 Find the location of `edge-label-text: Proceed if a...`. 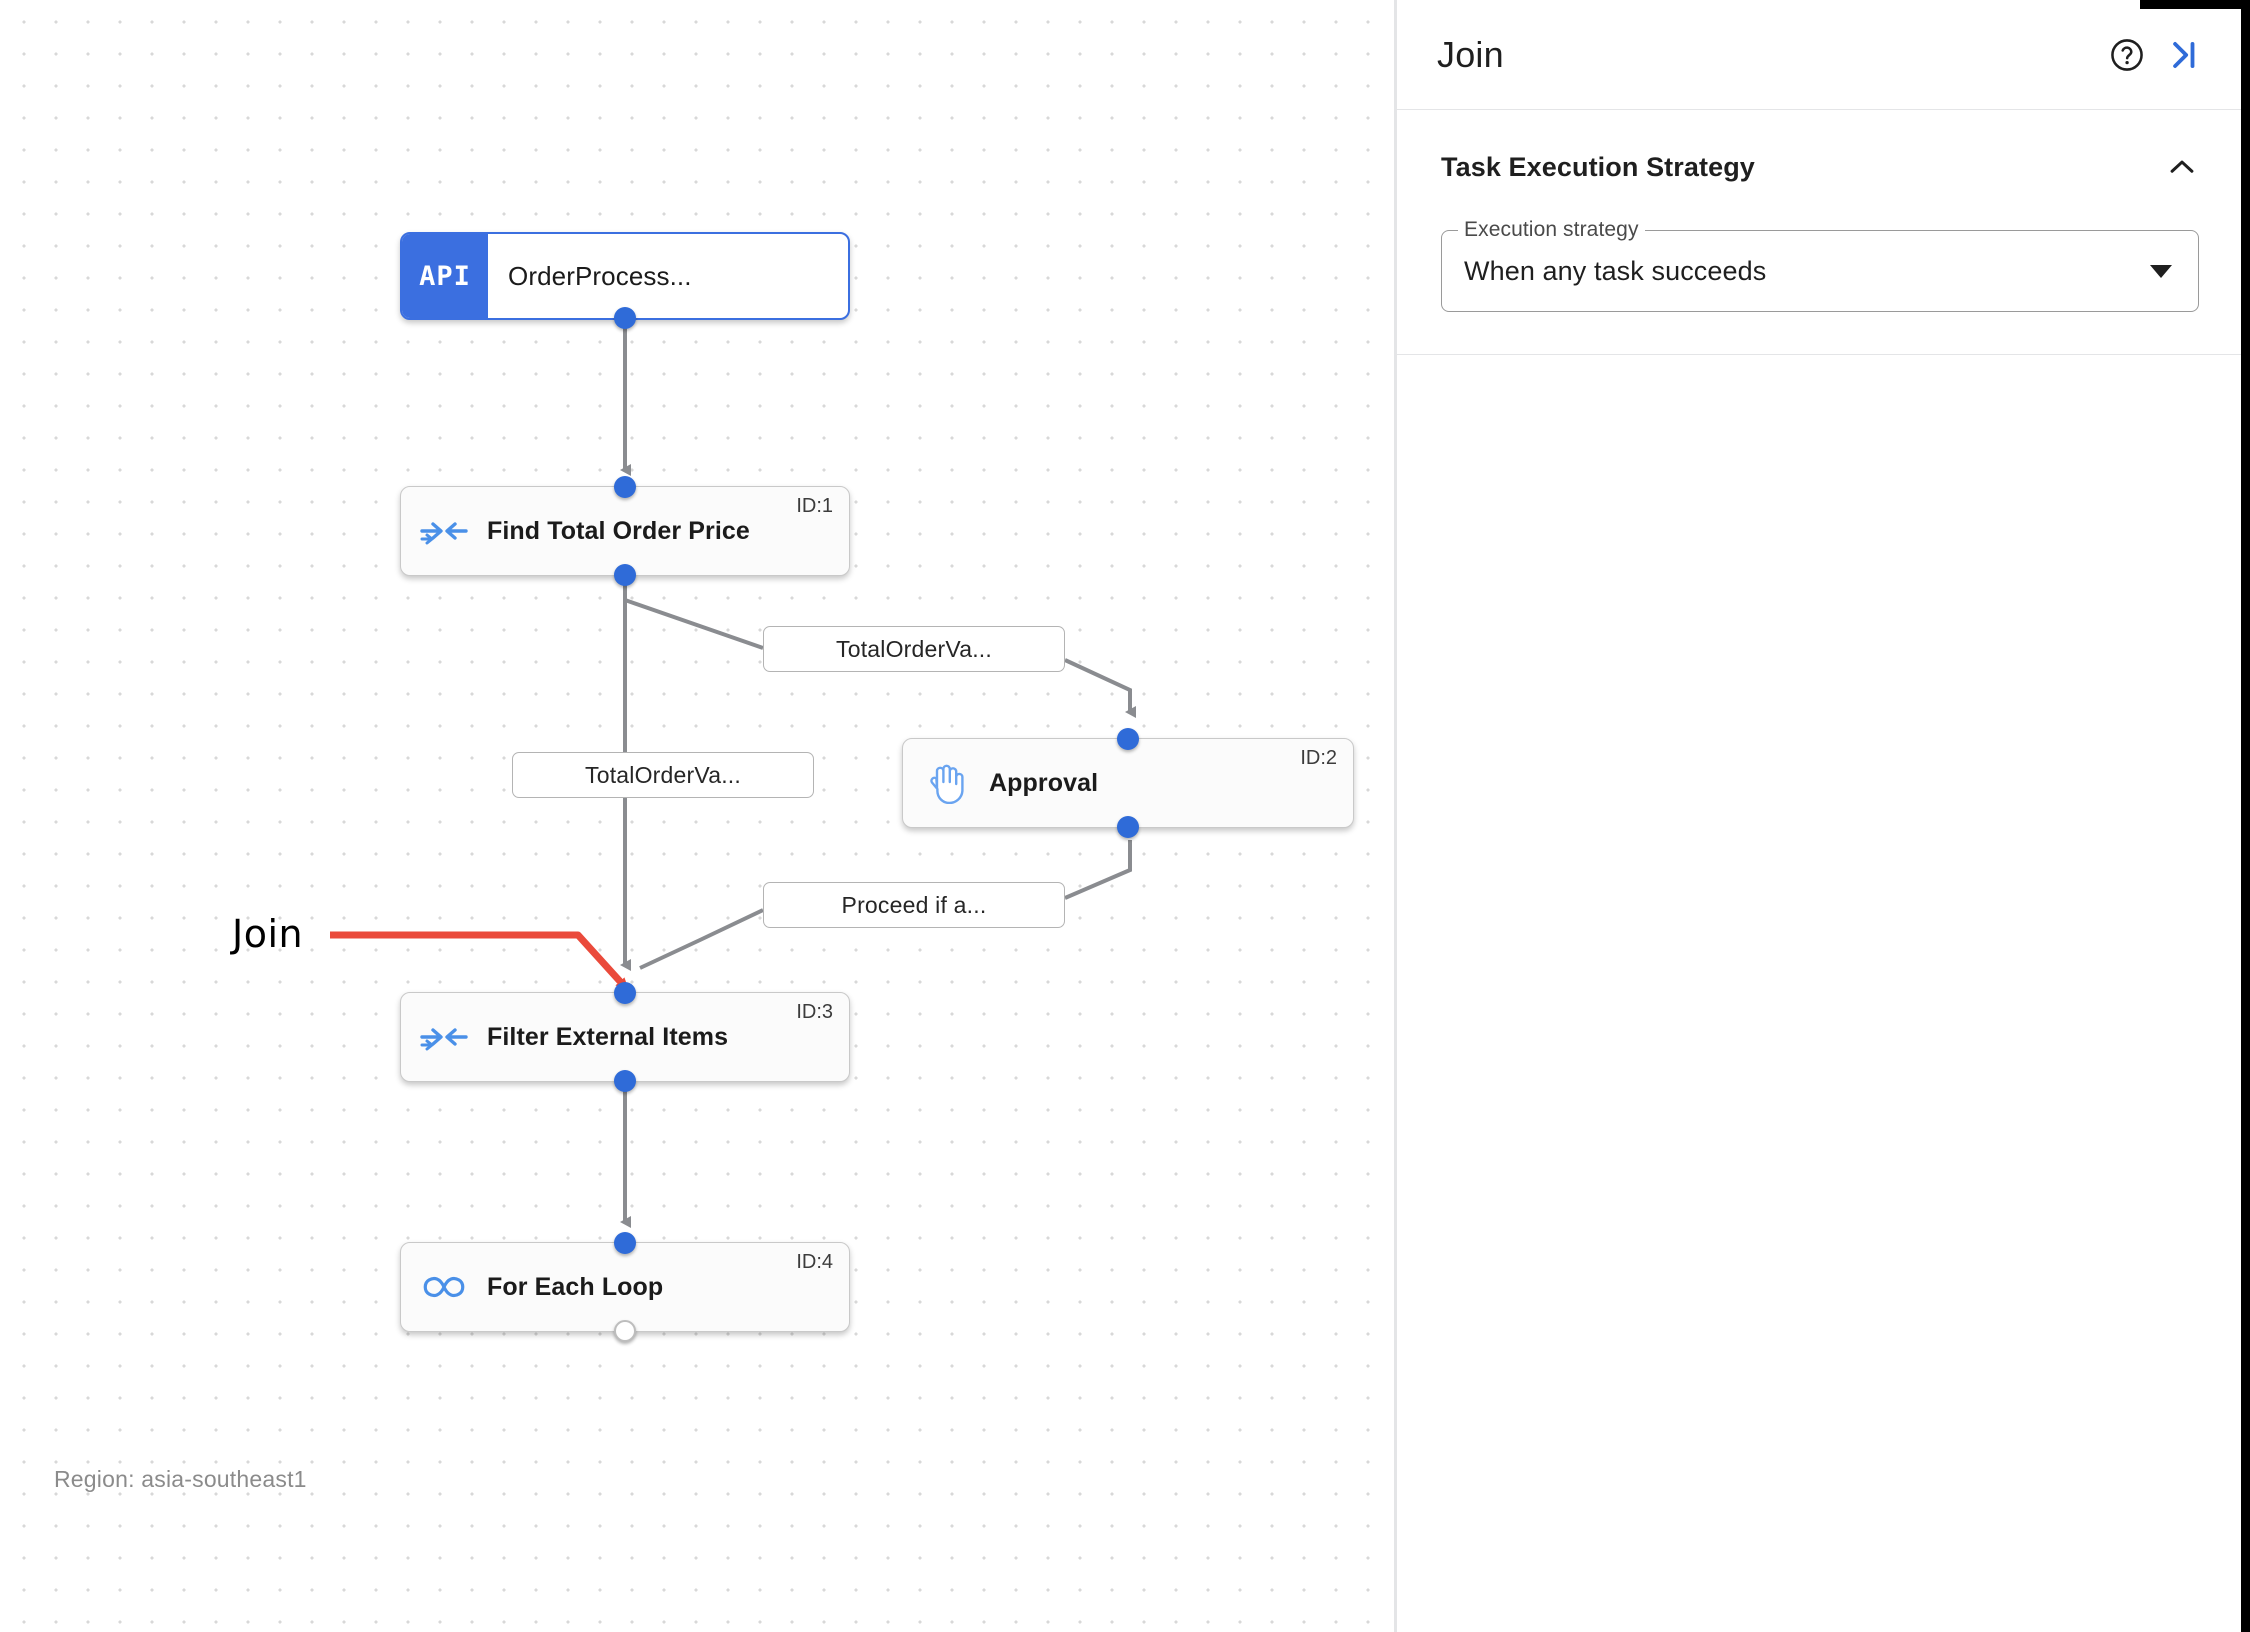

edge-label-text: Proceed if a... is located at coordinates (914, 904).